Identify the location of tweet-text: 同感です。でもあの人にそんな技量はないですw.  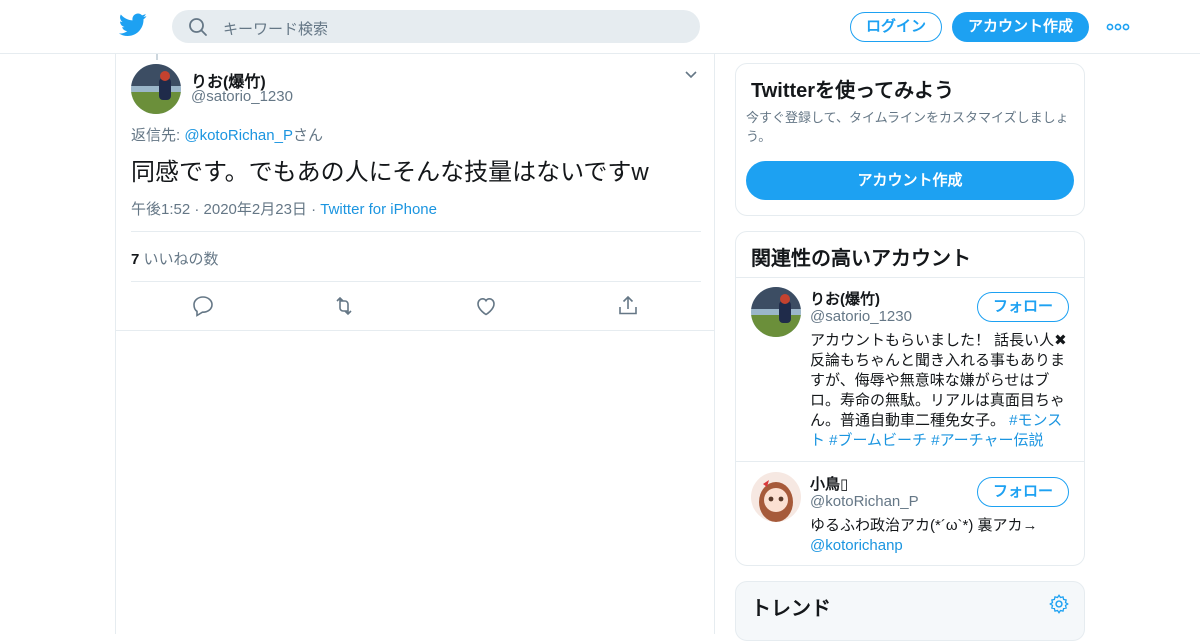
(390, 172).